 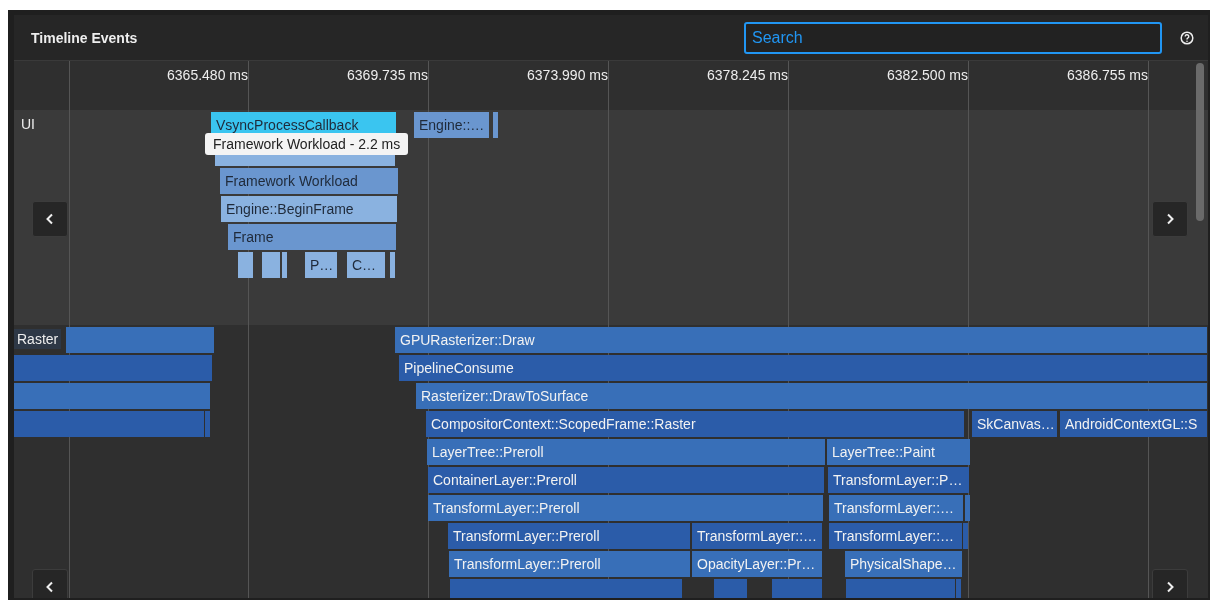 What do you see at coordinates (567, 75) in the screenshot?
I see `time-label: 6373.990 ms` at bounding box center [567, 75].